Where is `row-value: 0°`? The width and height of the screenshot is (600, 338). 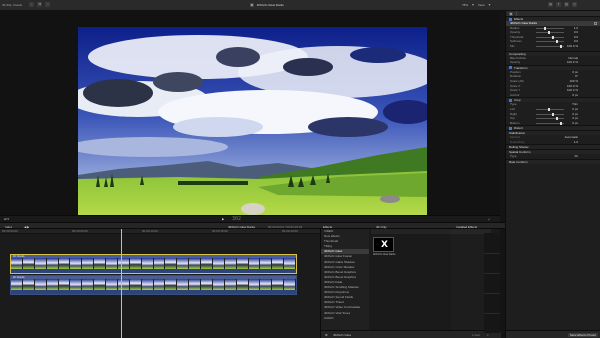
row-value: 0° is located at coordinates (576, 76).